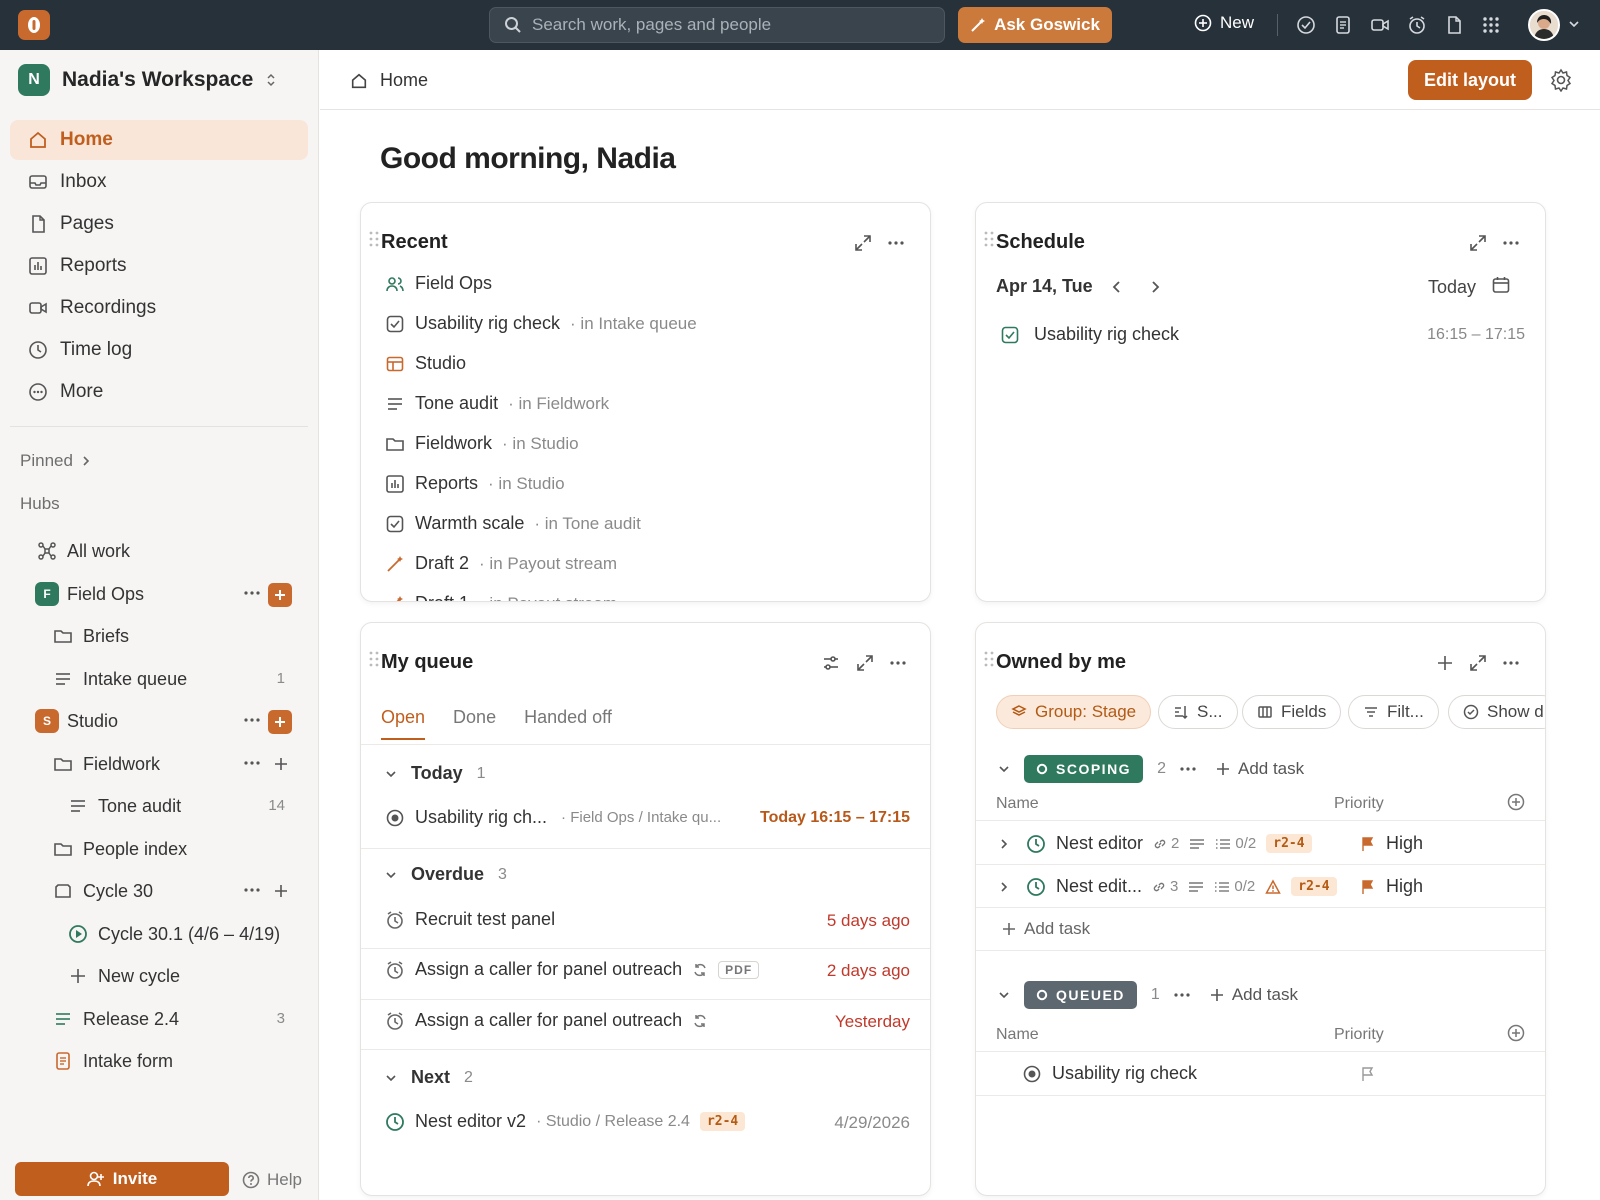  I want to click on list-item: Tone audit · in Fieldwork, so click(497, 403).